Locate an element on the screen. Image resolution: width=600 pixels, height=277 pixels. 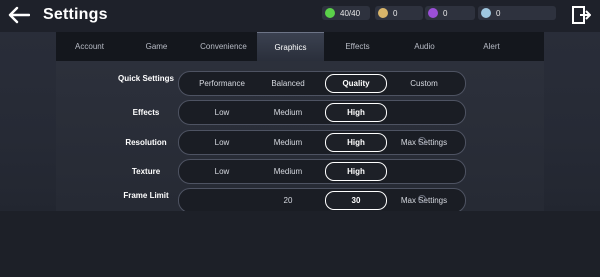
gold-value: 0 is located at coordinates (395, 13).